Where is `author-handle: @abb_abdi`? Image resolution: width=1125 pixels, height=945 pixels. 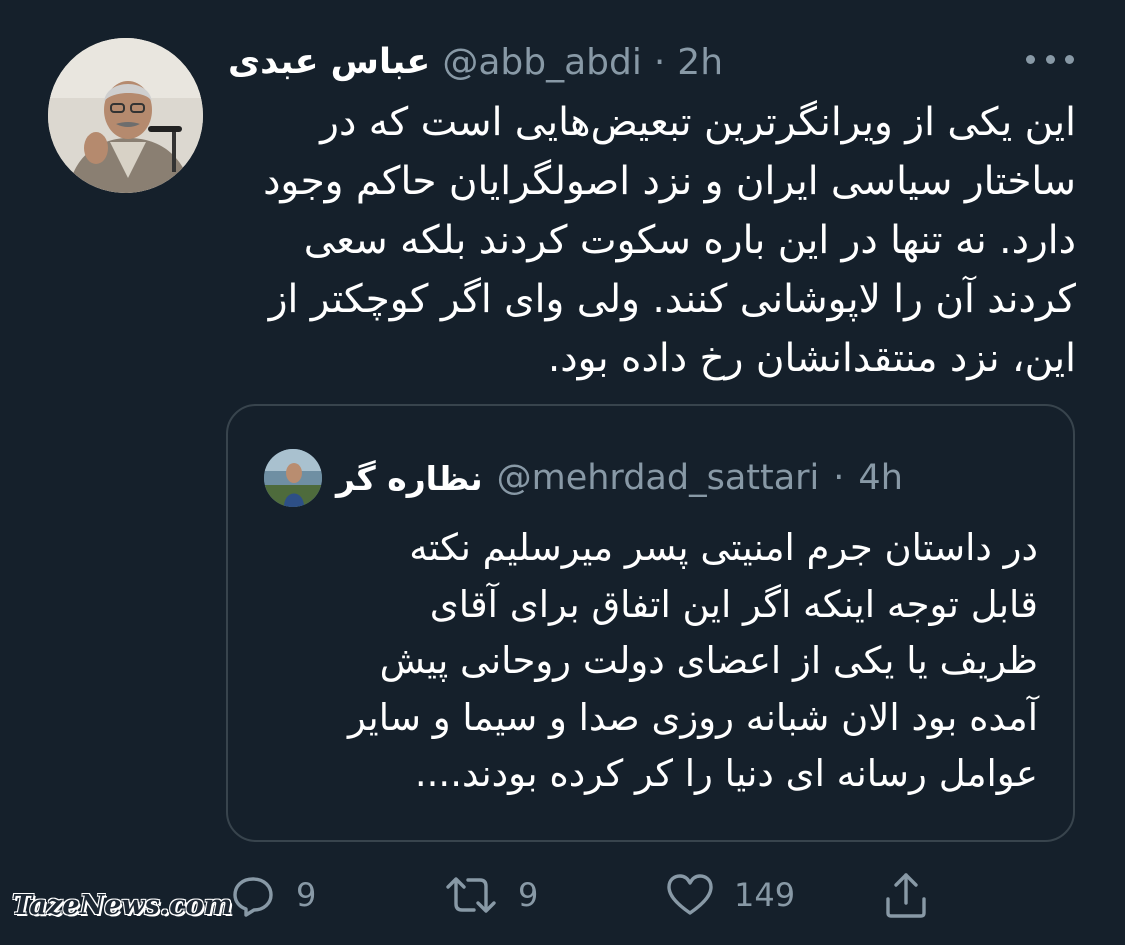 author-handle: @abb_abdi is located at coordinates (542, 62).